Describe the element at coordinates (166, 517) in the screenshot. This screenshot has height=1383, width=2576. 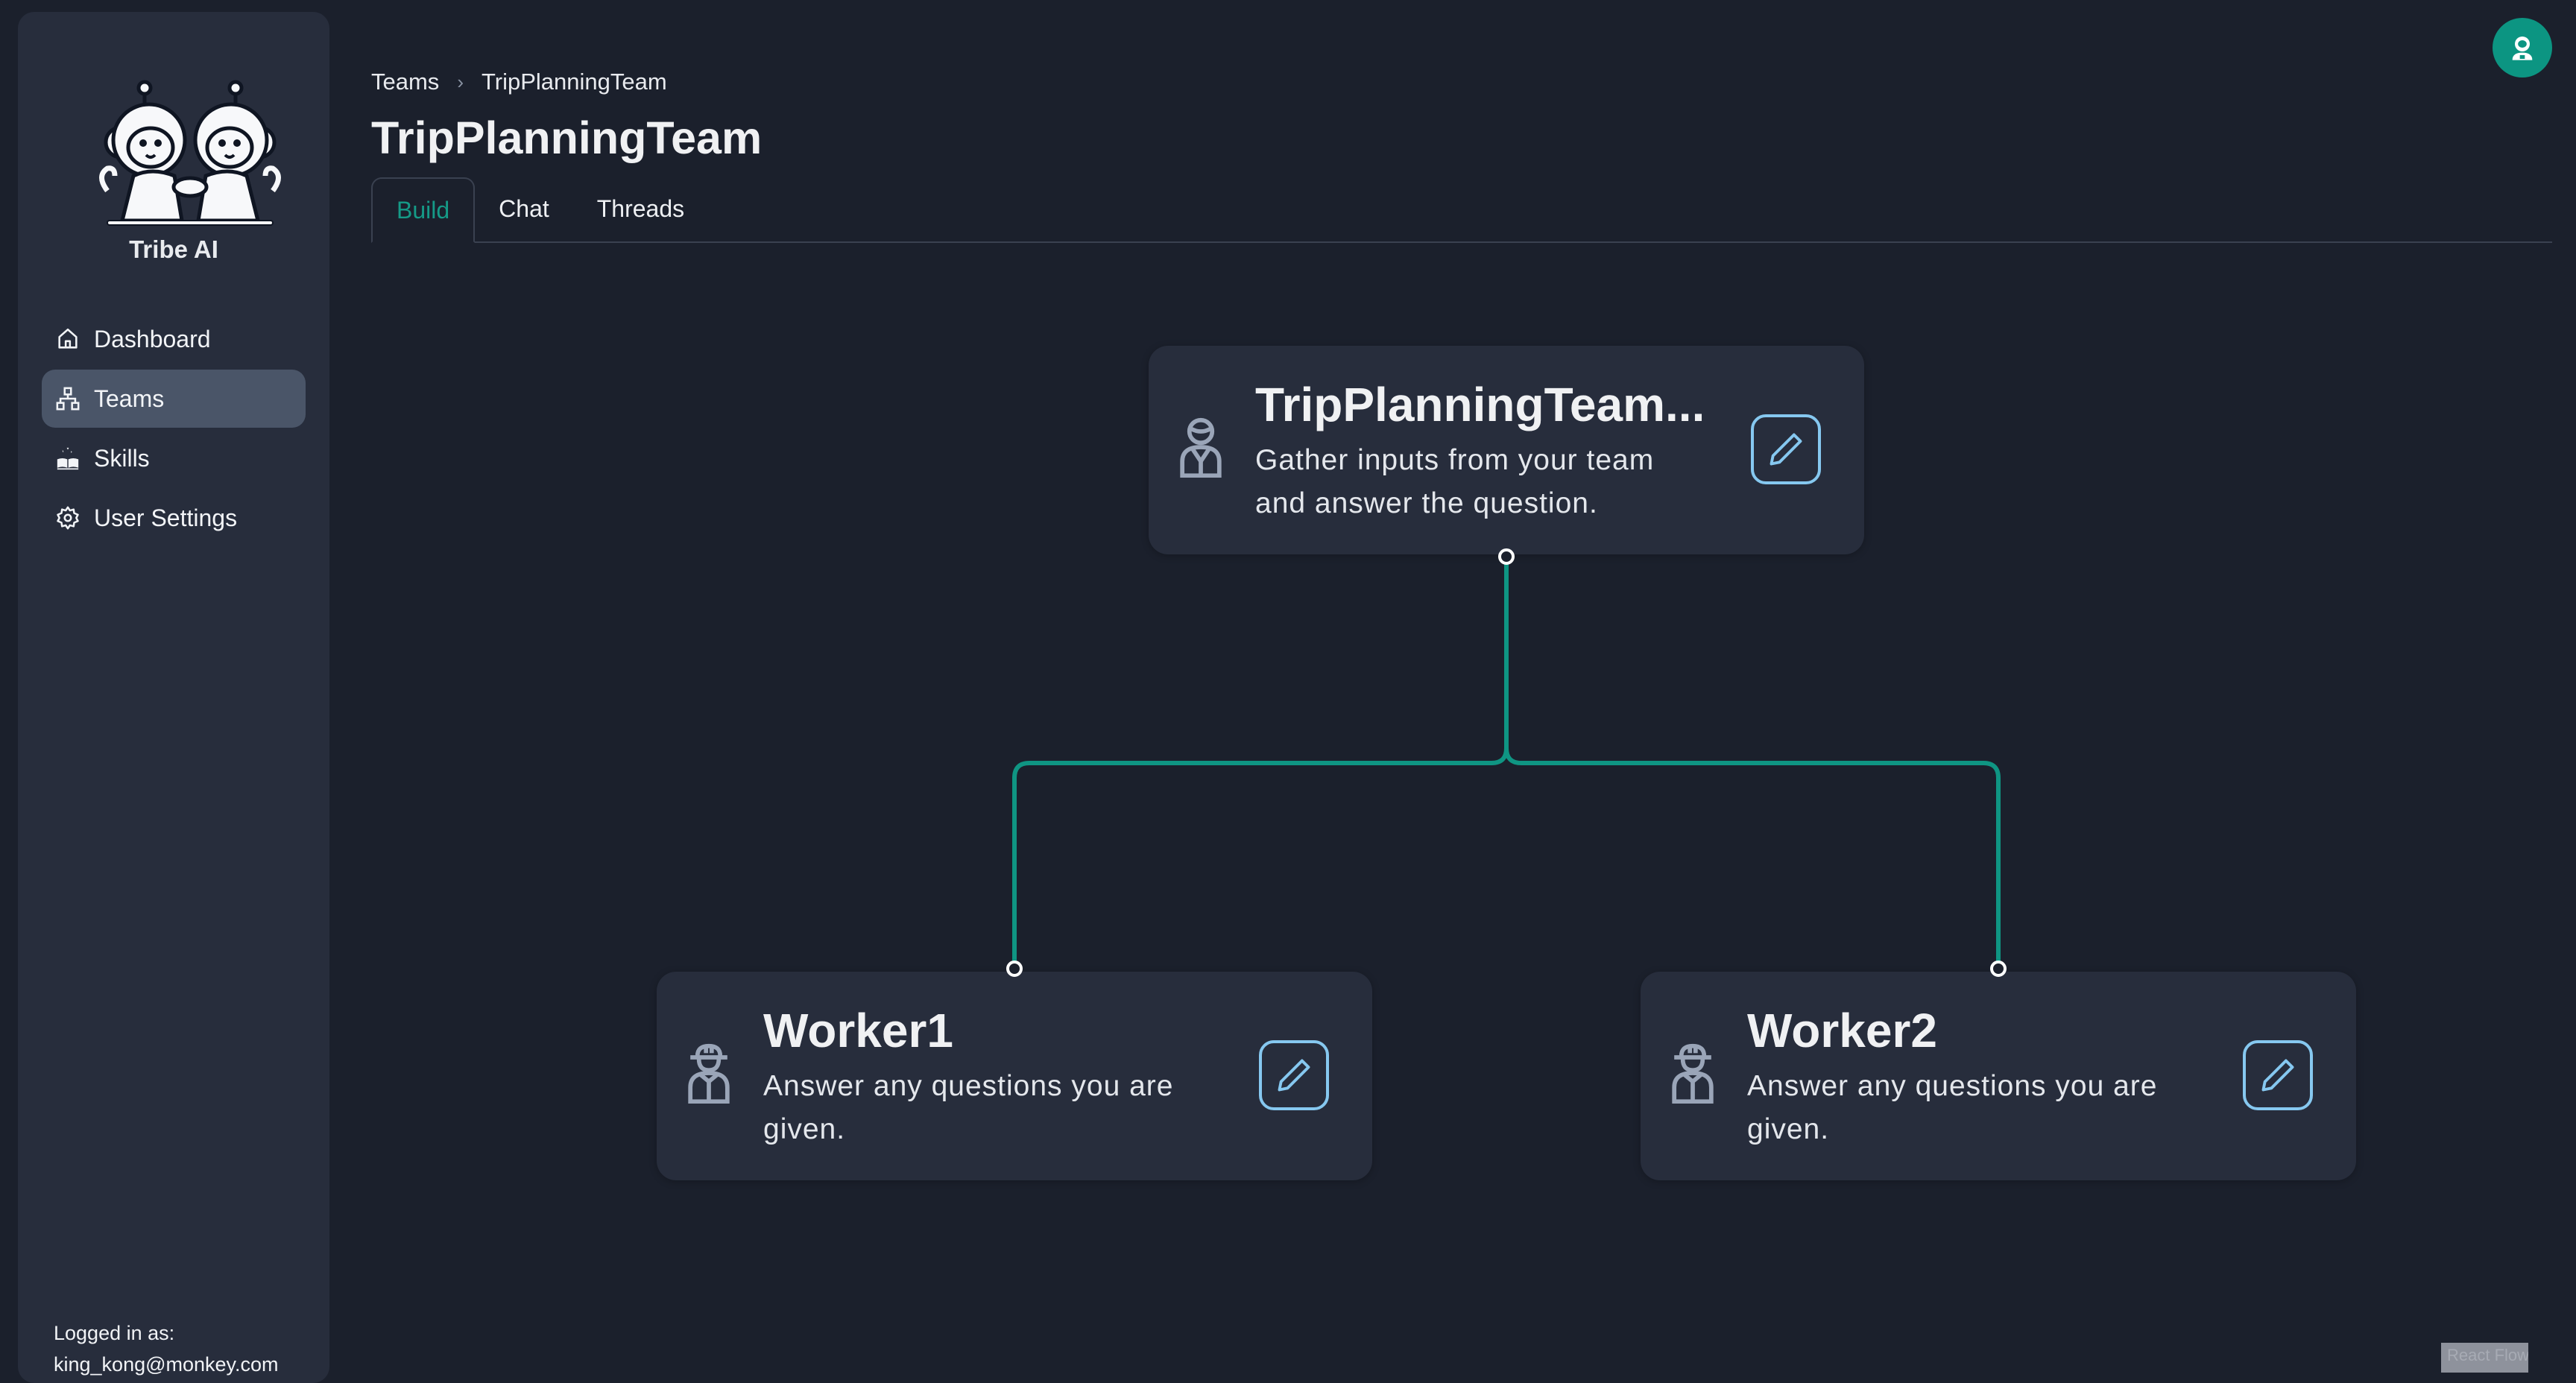
I see `sidebar-item-label: User Settings` at that location.